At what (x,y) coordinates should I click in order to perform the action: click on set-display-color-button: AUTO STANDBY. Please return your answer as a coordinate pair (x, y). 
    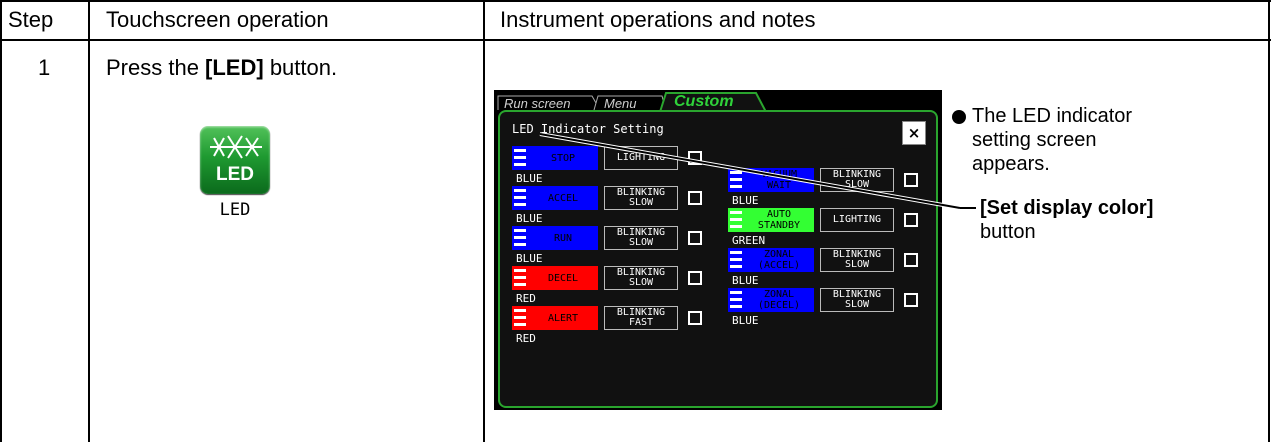
    Looking at the image, I should click on (779, 220).